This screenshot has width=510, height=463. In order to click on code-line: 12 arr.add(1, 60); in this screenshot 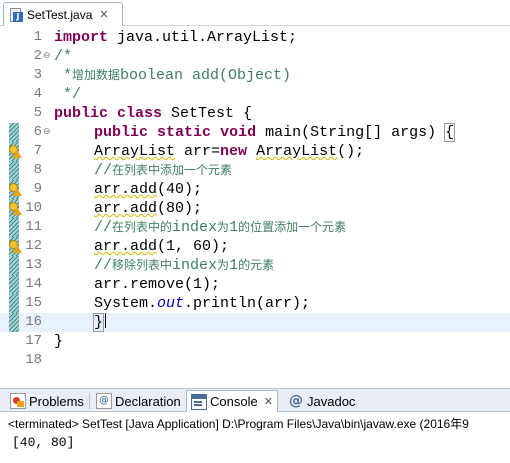, I will do `click(255, 246)`.